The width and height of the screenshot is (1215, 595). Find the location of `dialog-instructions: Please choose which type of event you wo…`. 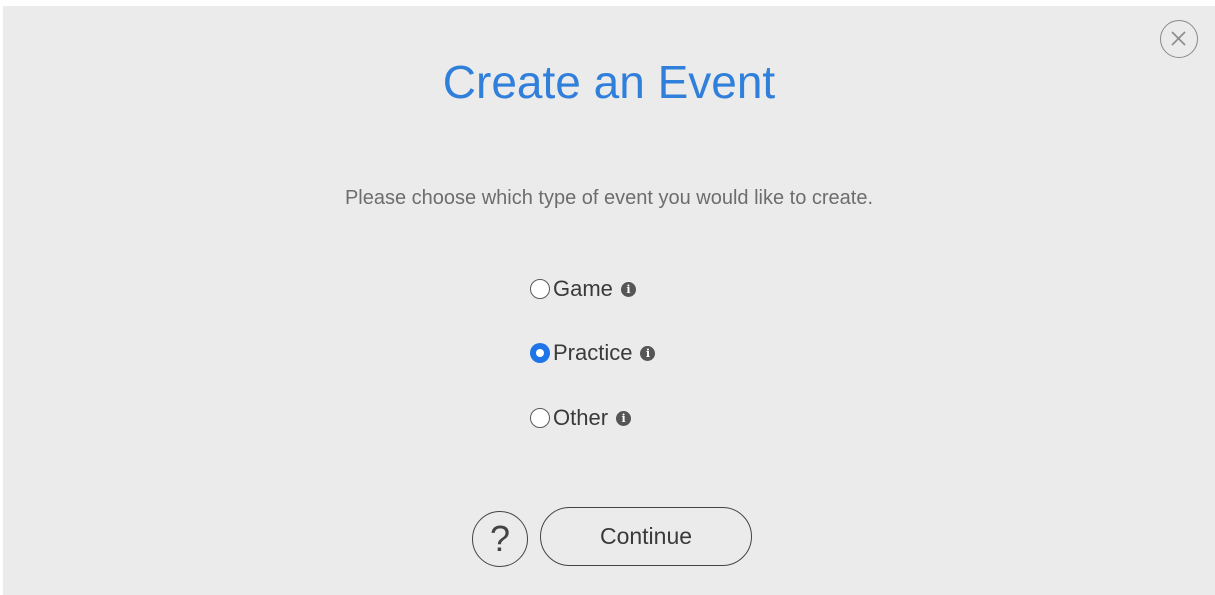

dialog-instructions: Please choose which type of event you wo… is located at coordinates (609, 198).